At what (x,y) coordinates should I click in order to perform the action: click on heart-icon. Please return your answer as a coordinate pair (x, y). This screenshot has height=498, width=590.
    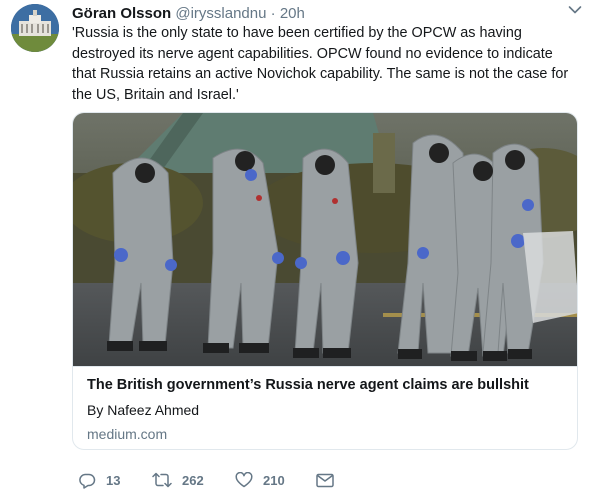
    Looking at the image, I should click on (244, 480).